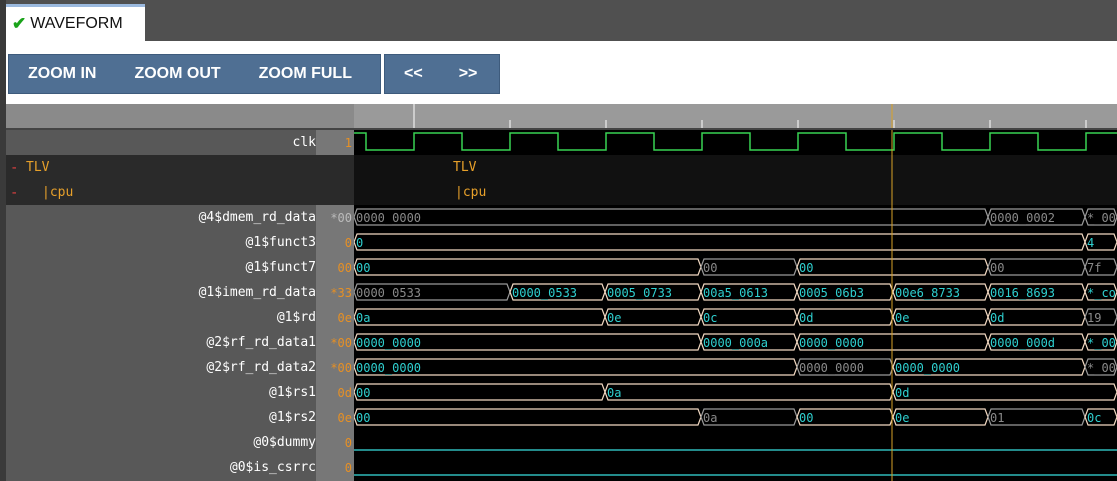  What do you see at coordinates (161, 292) in the screenshot?
I see `signal-name: @1$imem_rd_data` at bounding box center [161, 292].